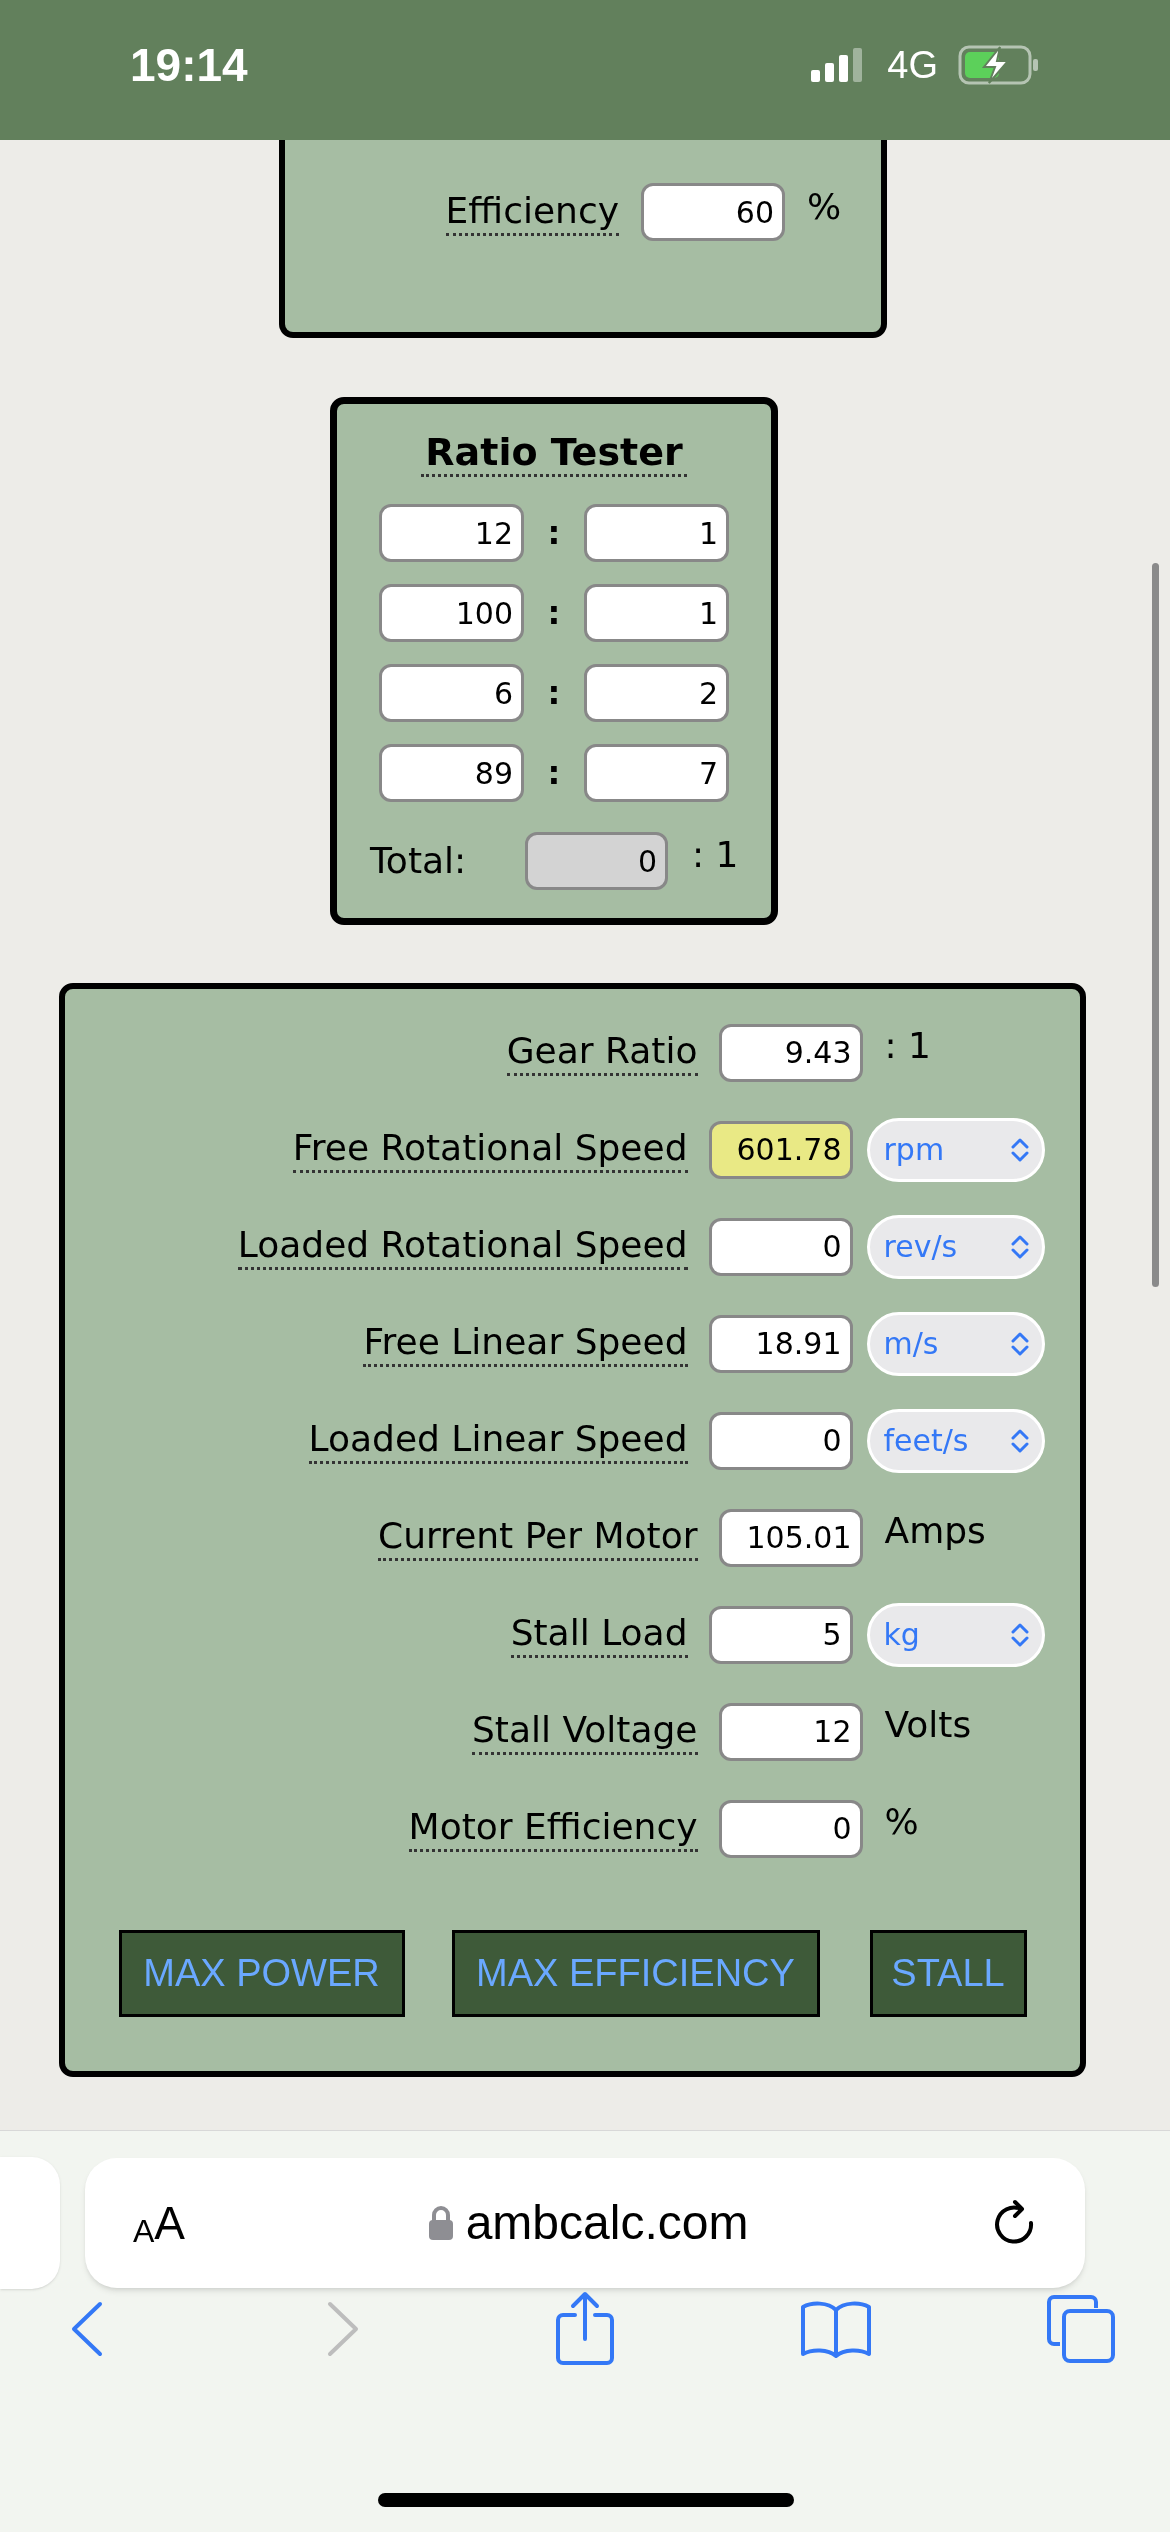  What do you see at coordinates (440, 2223) in the screenshot?
I see `lock-icon` at bounding box center [440, 2223].